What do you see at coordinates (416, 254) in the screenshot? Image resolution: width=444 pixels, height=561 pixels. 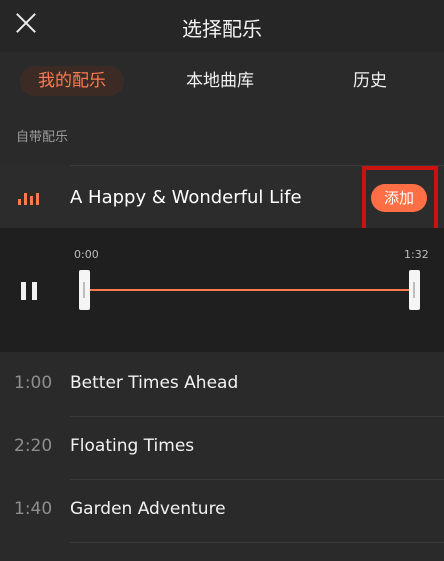 I see `end-time: 1:32` at bounding box center [416, 254].